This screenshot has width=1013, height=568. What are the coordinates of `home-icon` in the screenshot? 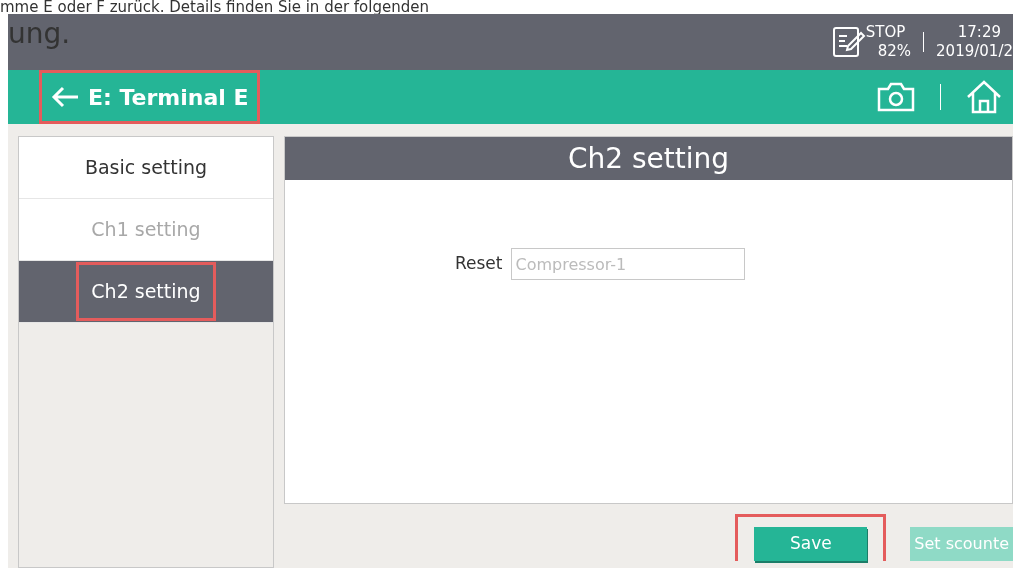 It's located at (984, 97).